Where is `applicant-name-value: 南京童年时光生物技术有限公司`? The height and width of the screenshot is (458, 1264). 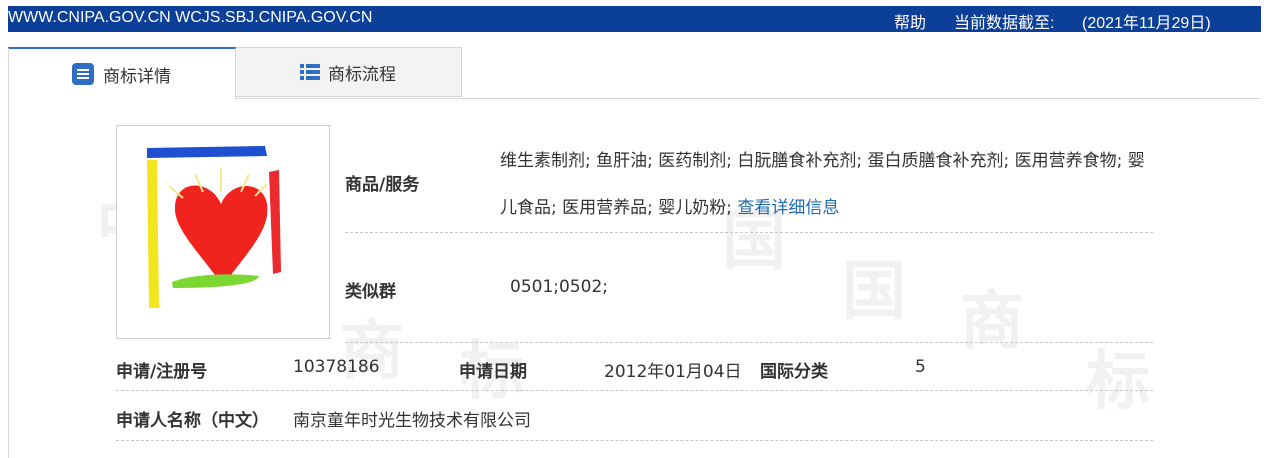 applicant-name-value: 南京童年时光生物技术有限公司 is located at coordinates (412, 421).